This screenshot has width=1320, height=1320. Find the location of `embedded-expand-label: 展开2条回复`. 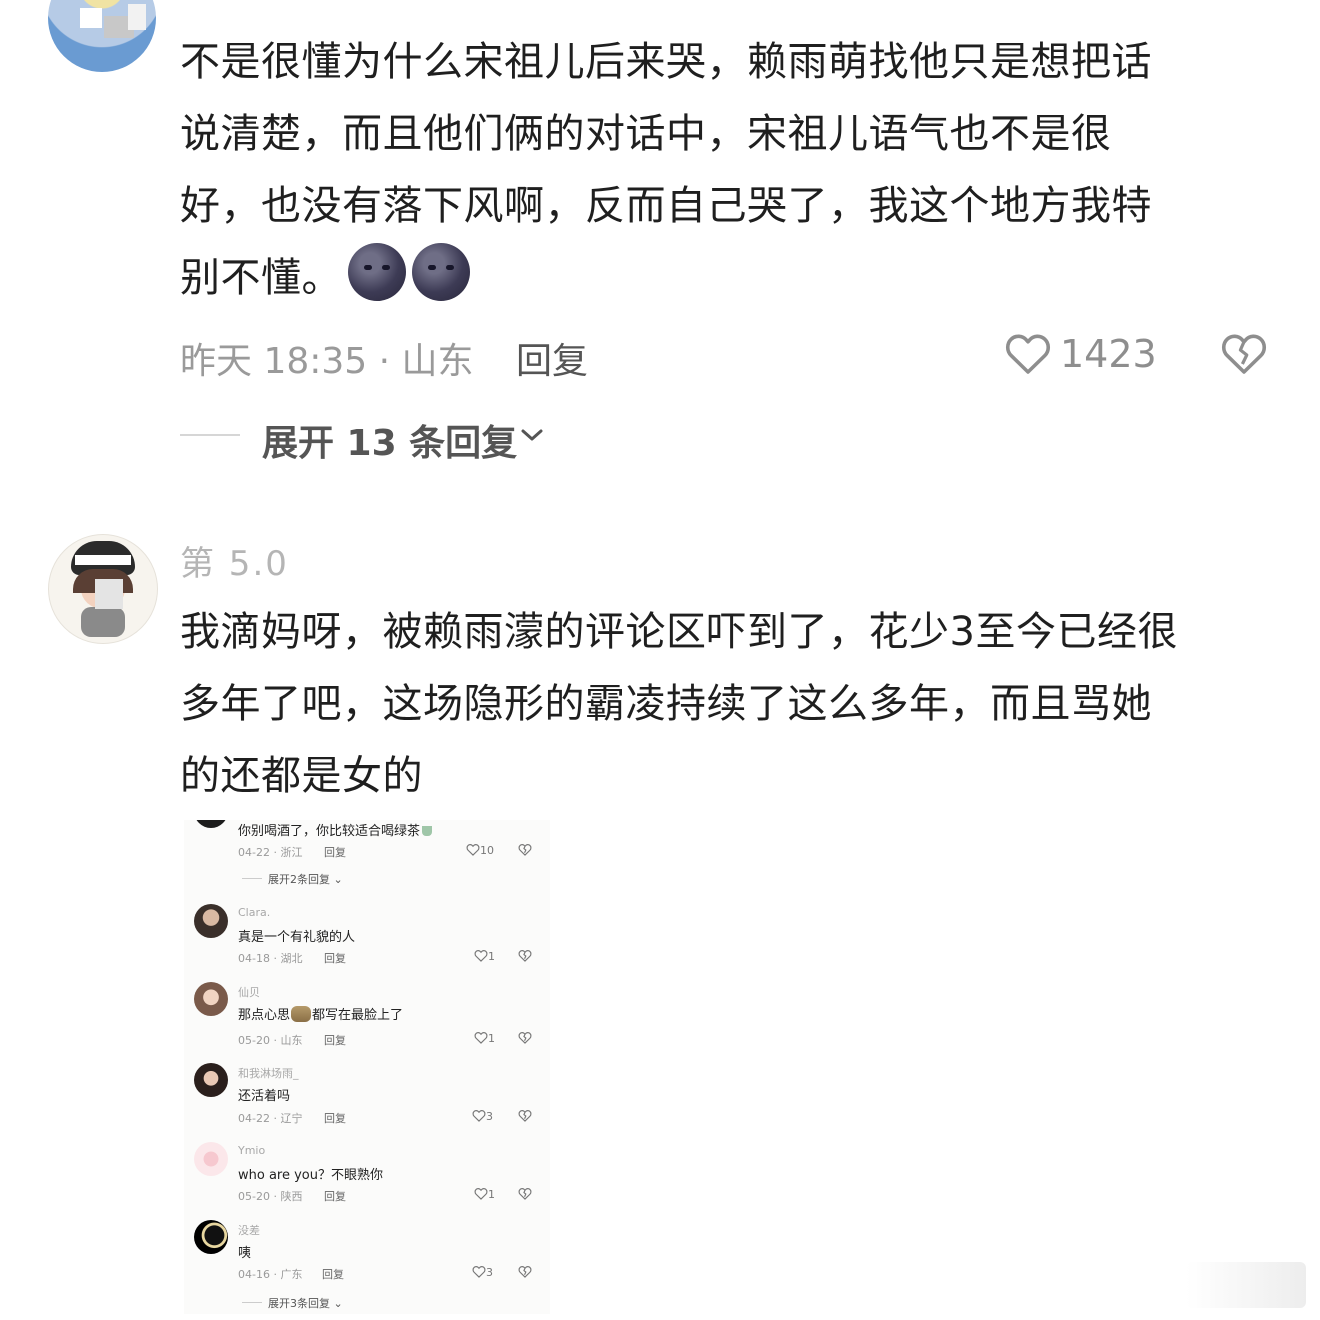

embedded-expand-label: 展开2条回复 is located at coordinates (299, 879).